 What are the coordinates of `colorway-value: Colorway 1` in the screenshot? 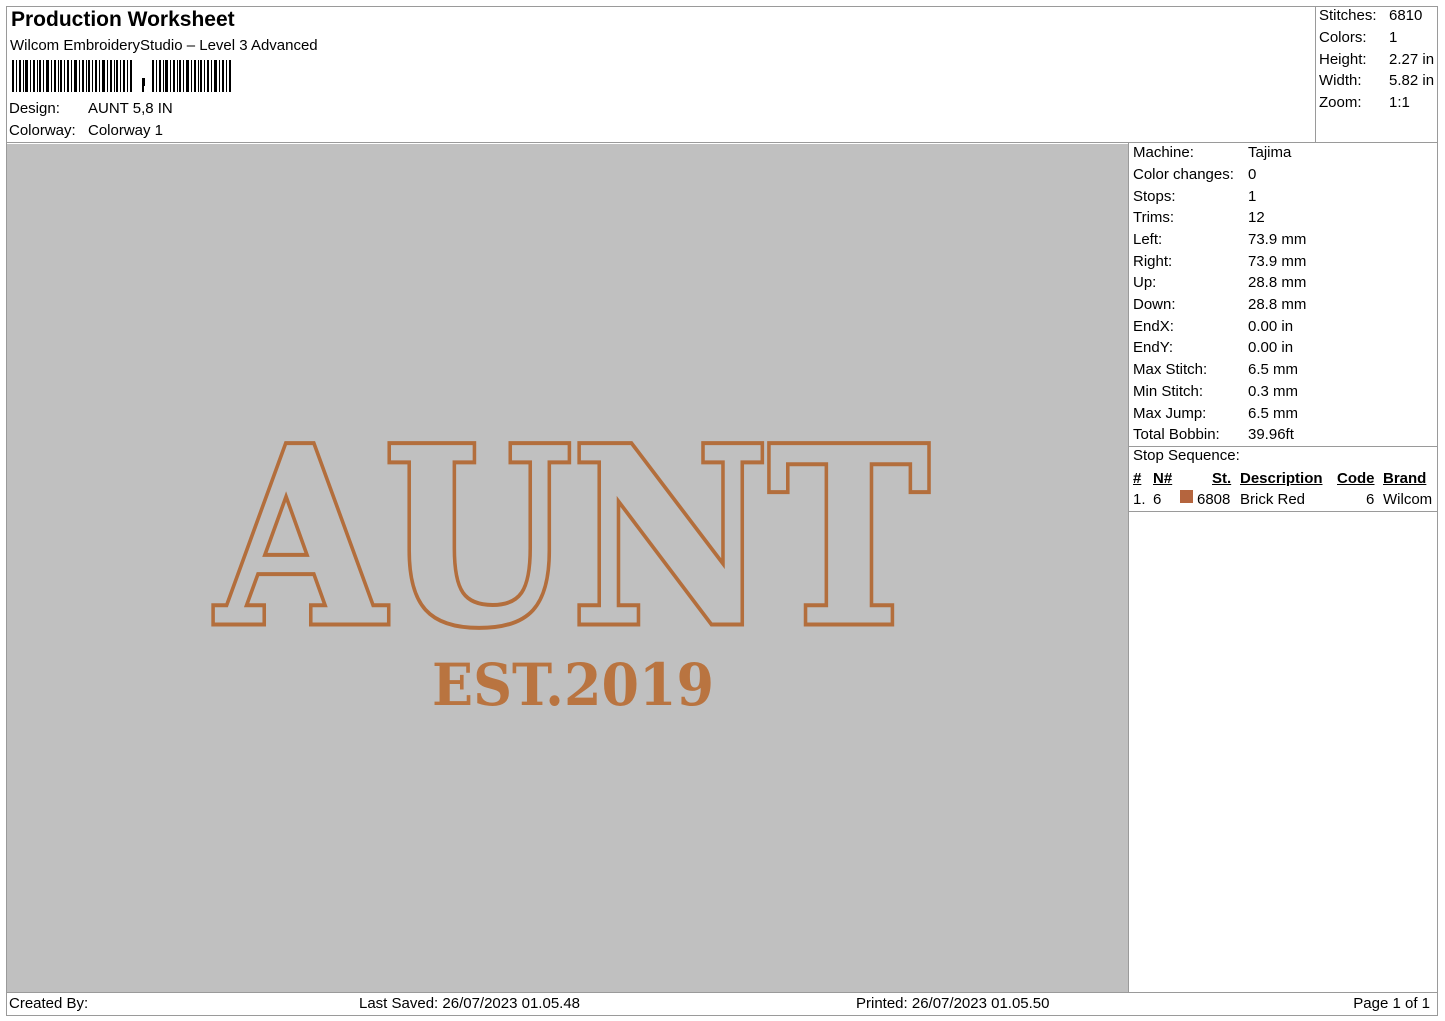 It's located at (126, 130).